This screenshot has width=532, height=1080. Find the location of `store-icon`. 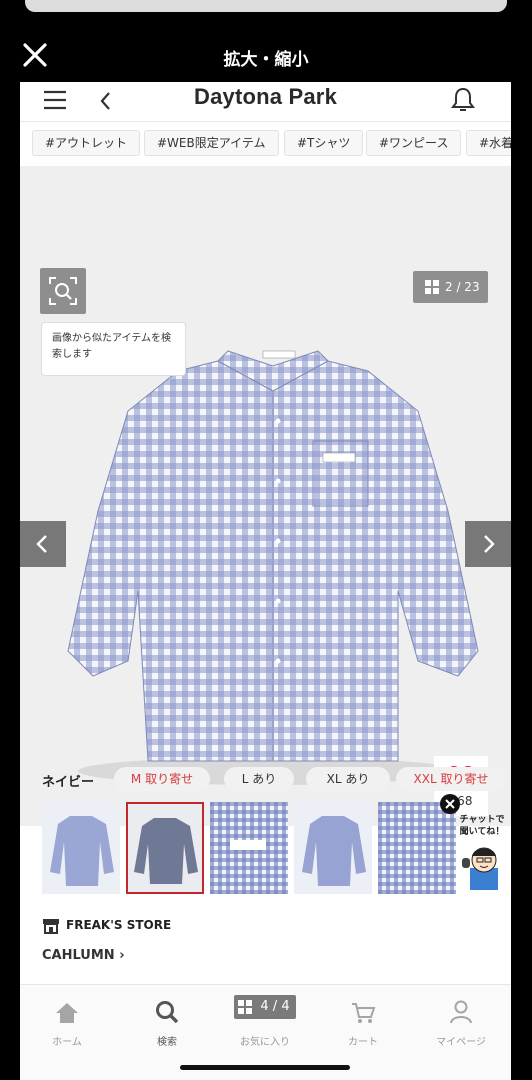

store-icon is located at coordinates (51, 926).